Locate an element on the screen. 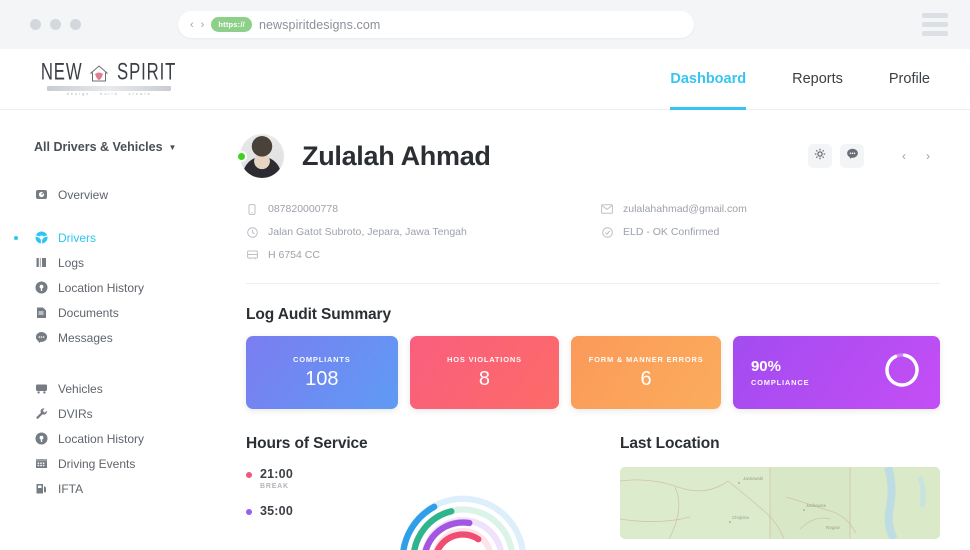 This screenshot has height=550, width=970. document-icon is located at coordinates (41, 313).